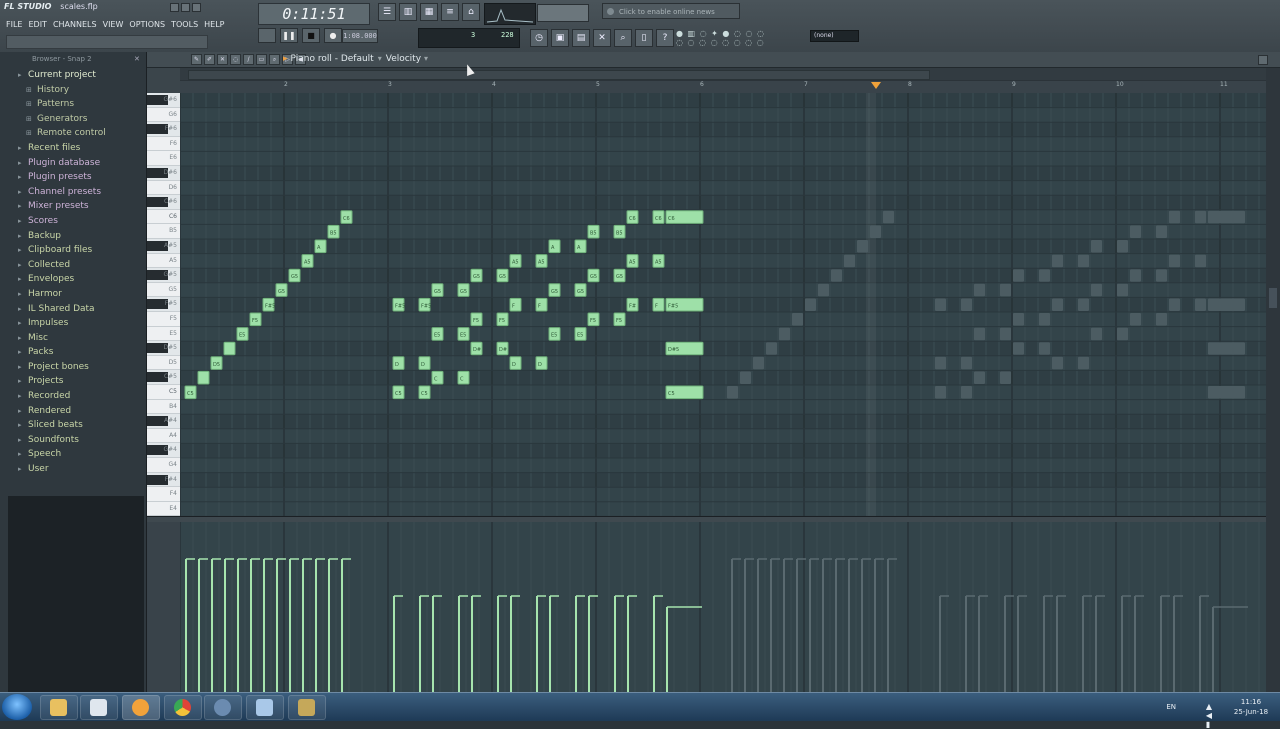 The height and width of the screenshot is (729, 1280). Describe the element at coordinates (72, 206) in the screenshot. I see `browser-item: ▸ Mixer presets` at that location.